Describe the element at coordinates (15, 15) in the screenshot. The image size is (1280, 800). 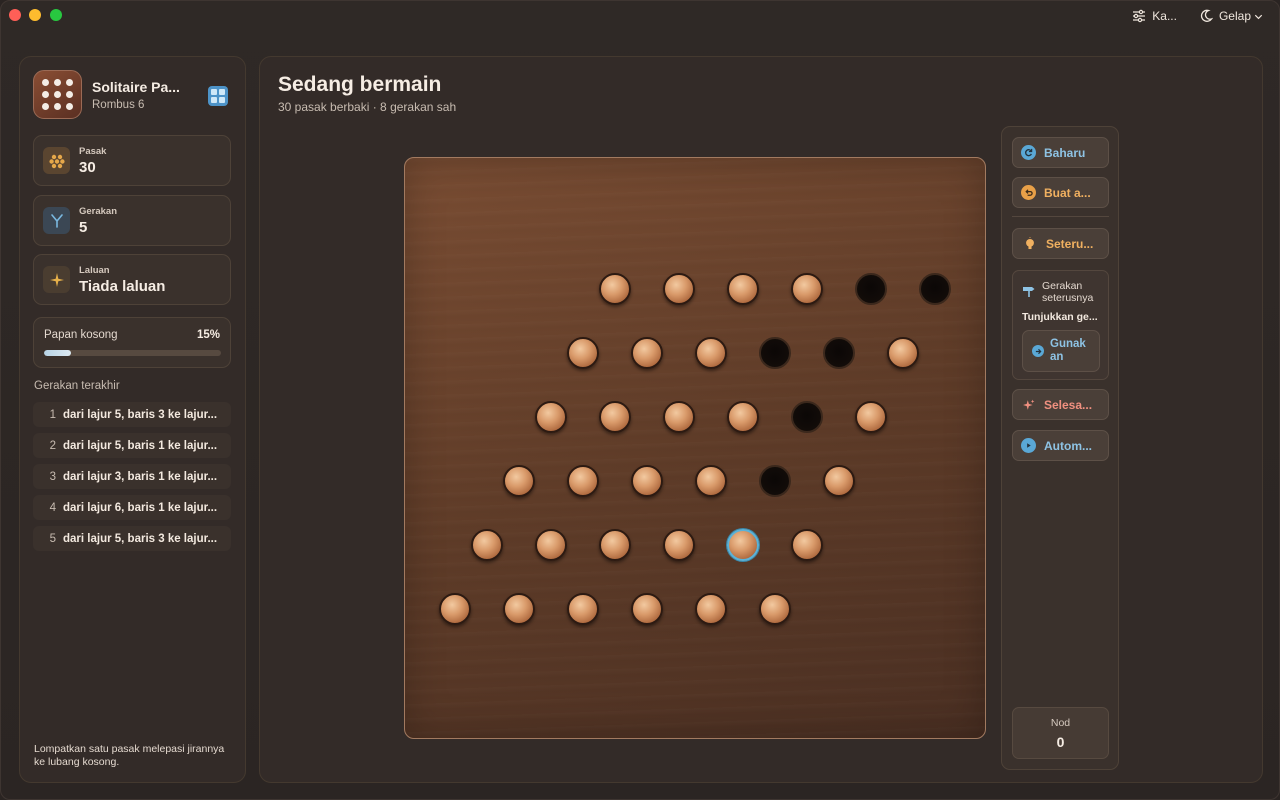
I see `close-window-button` at that location.